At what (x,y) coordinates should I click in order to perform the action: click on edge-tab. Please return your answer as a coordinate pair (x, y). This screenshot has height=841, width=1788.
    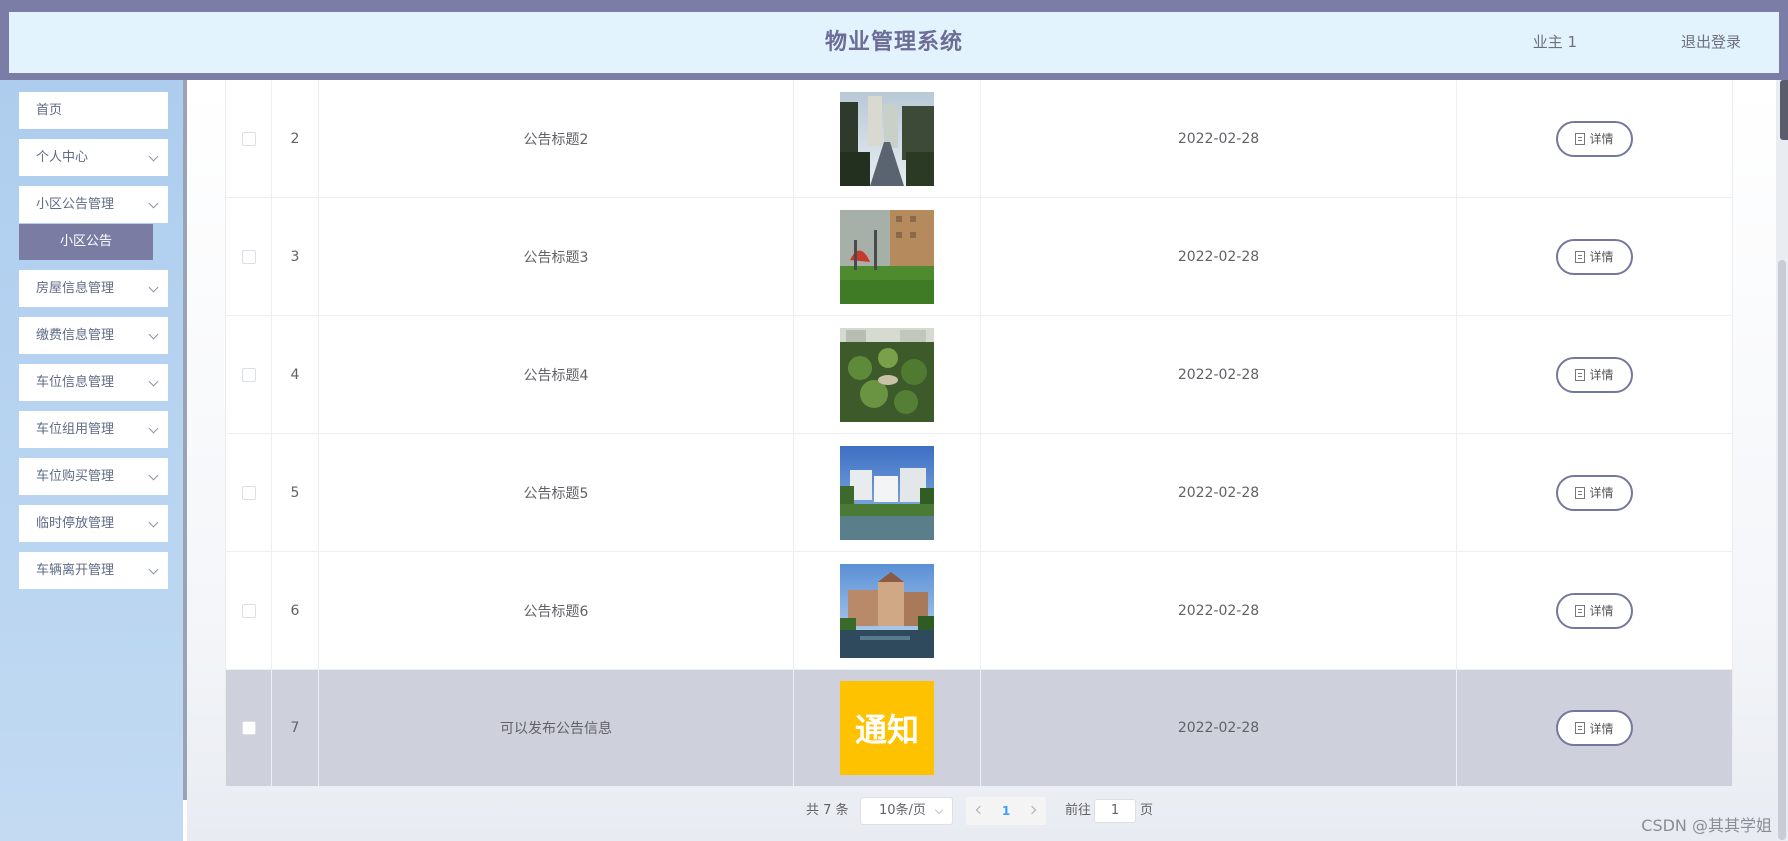
    Looking at the image, I should click on (1784, 110).